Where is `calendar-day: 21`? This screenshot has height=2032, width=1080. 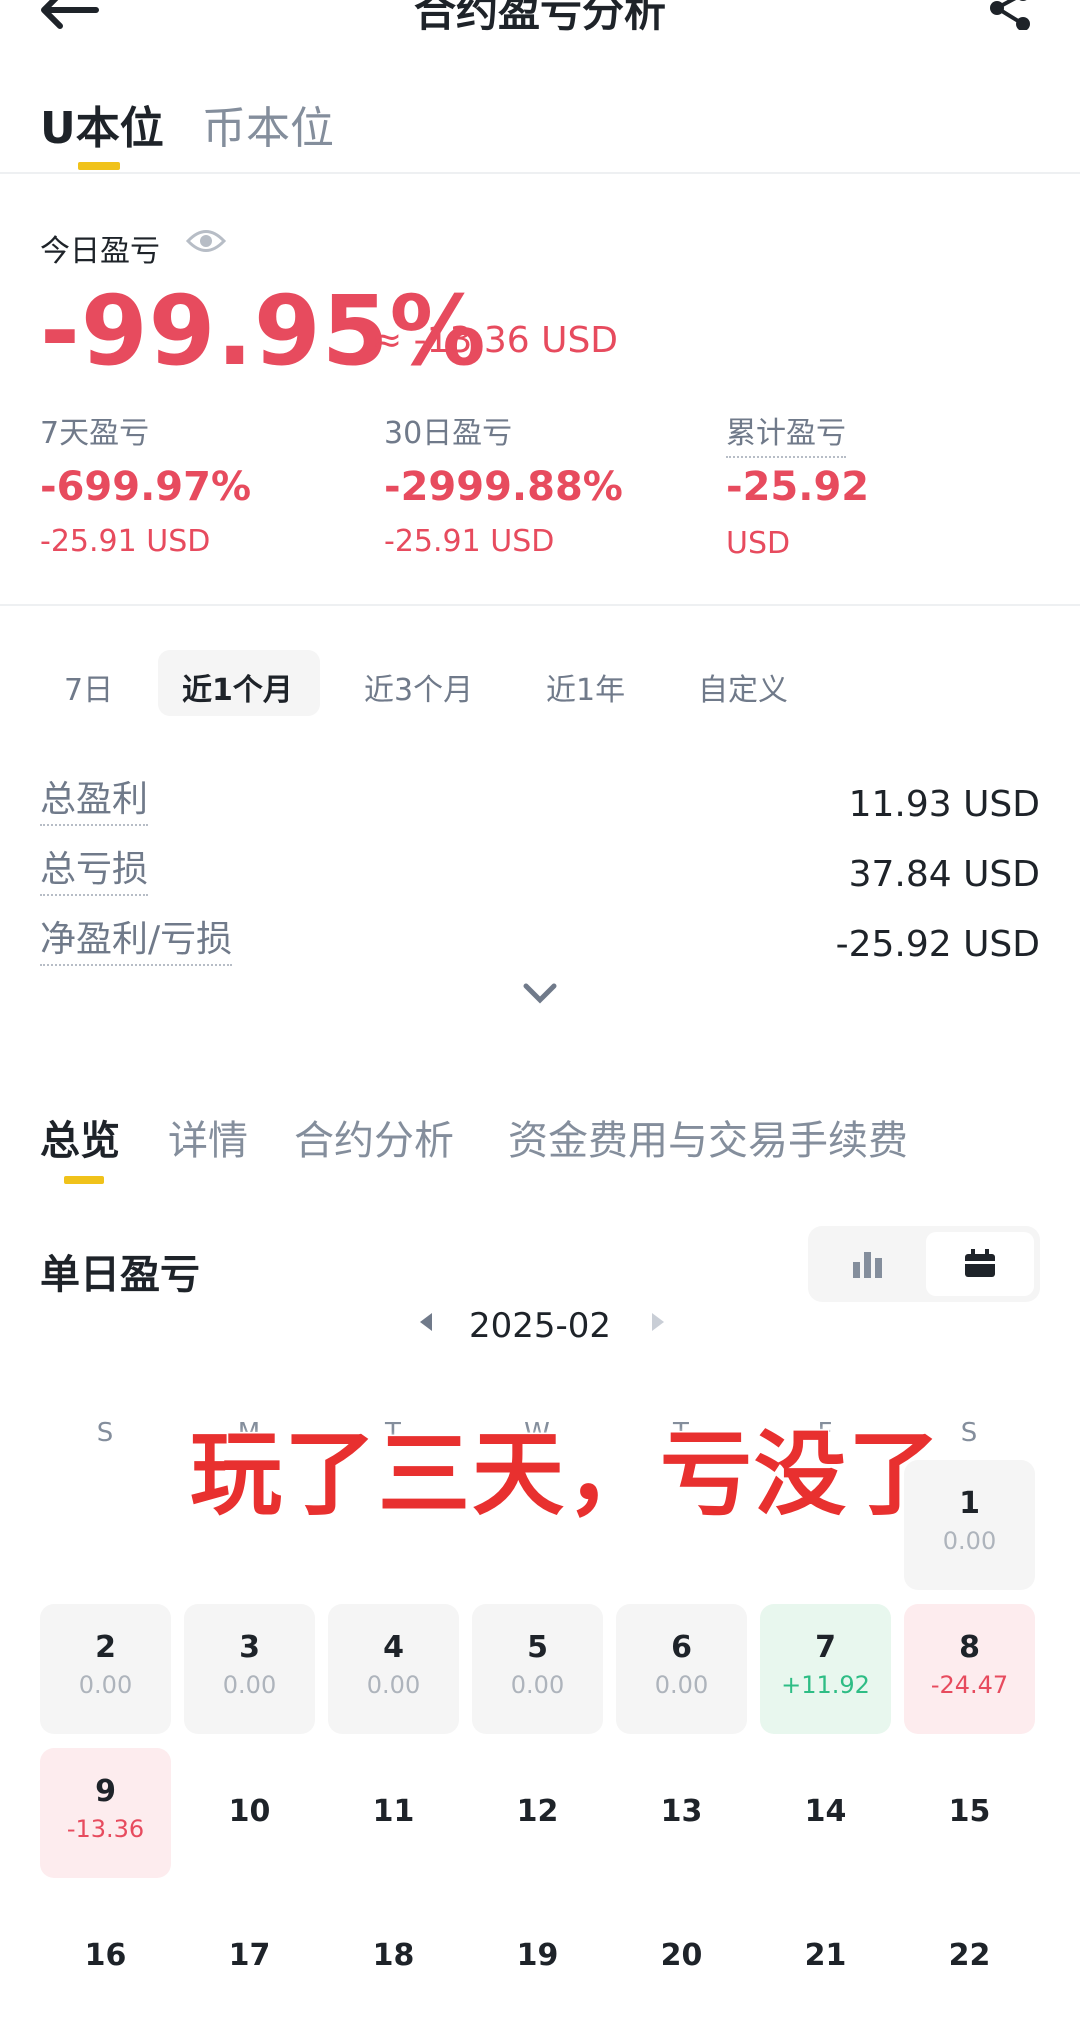
calendar-day: 21 is located at coordinates (825, 1957).